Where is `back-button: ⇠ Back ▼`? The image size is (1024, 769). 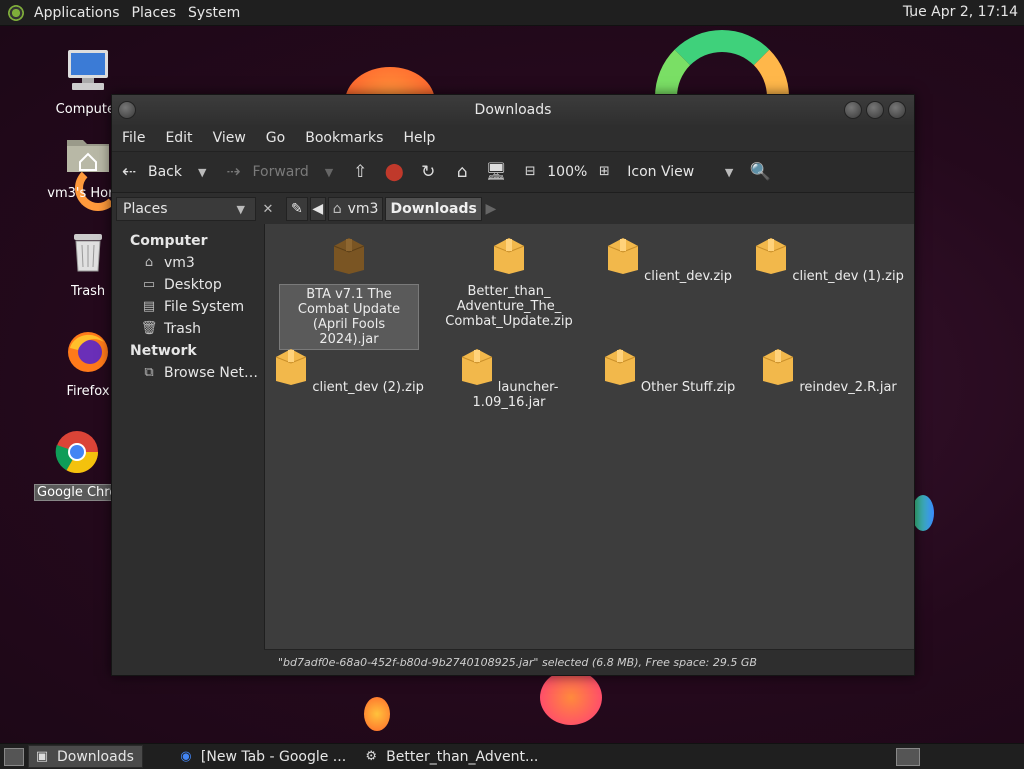
back-button: ⇠ Back ▼ is located at coordinates (164, 172).